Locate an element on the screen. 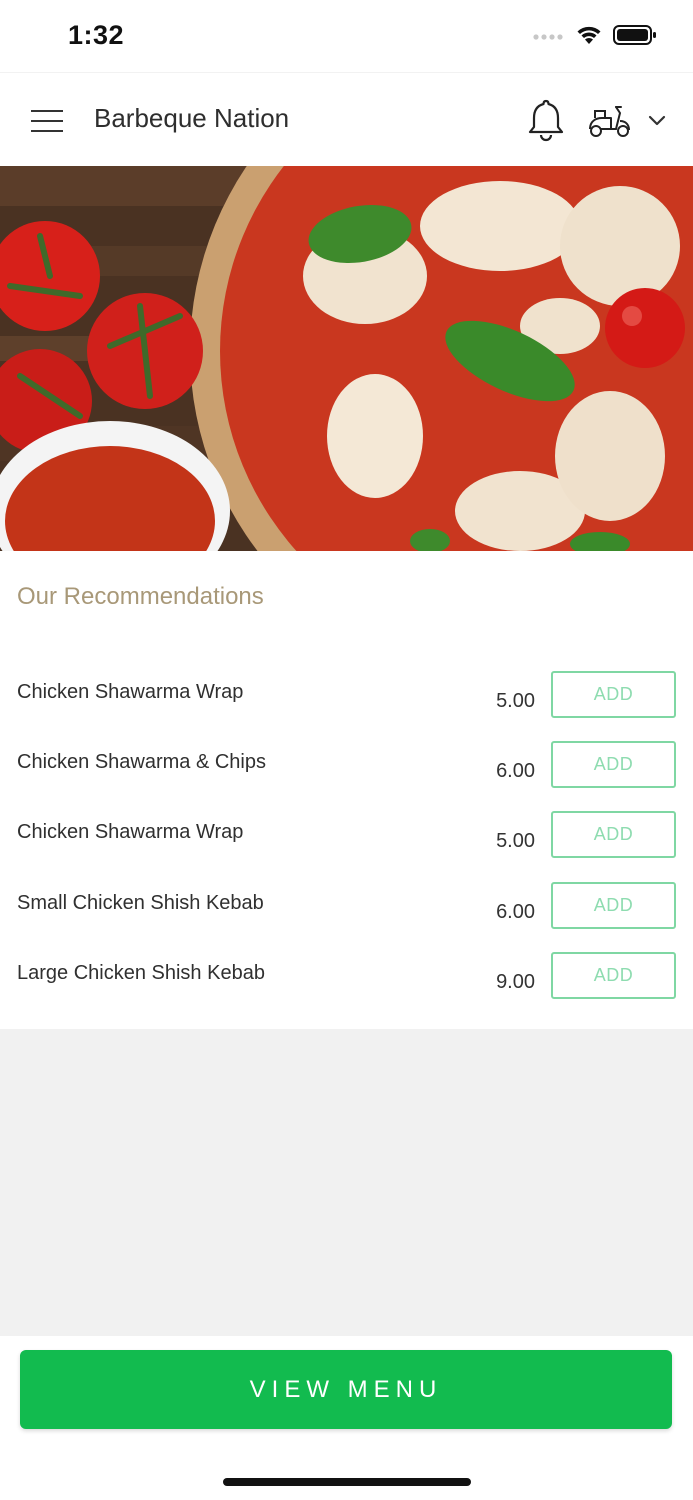 This screenshot has width=693, height=1500. hamburger-menu-icon is located at coordinates (48, 121).